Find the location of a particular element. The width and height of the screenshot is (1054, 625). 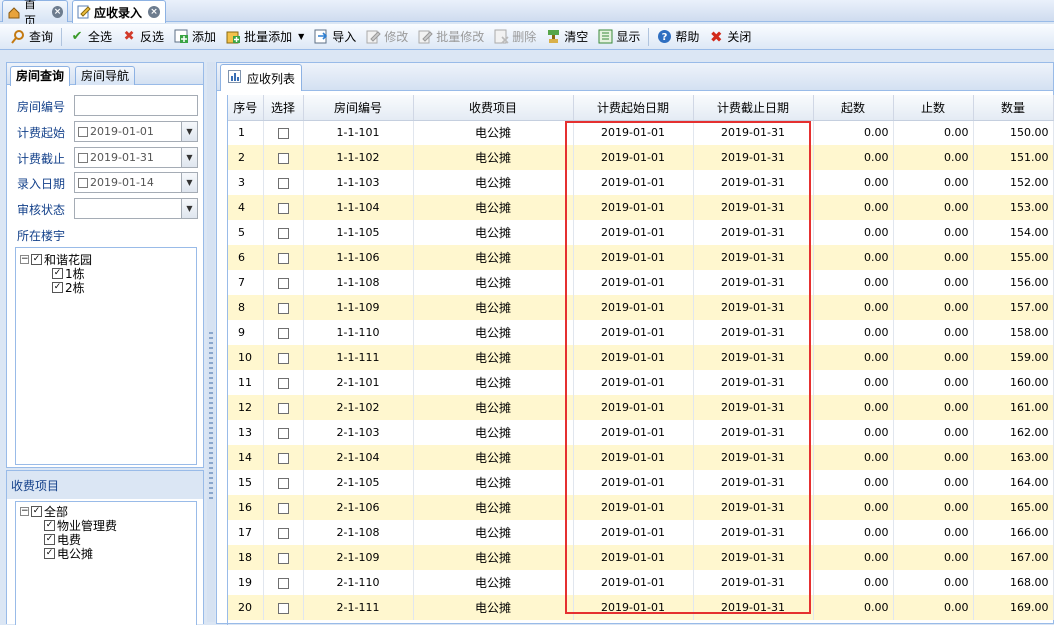

help-button: ? 帮助 is located at coordinates (677, 37).